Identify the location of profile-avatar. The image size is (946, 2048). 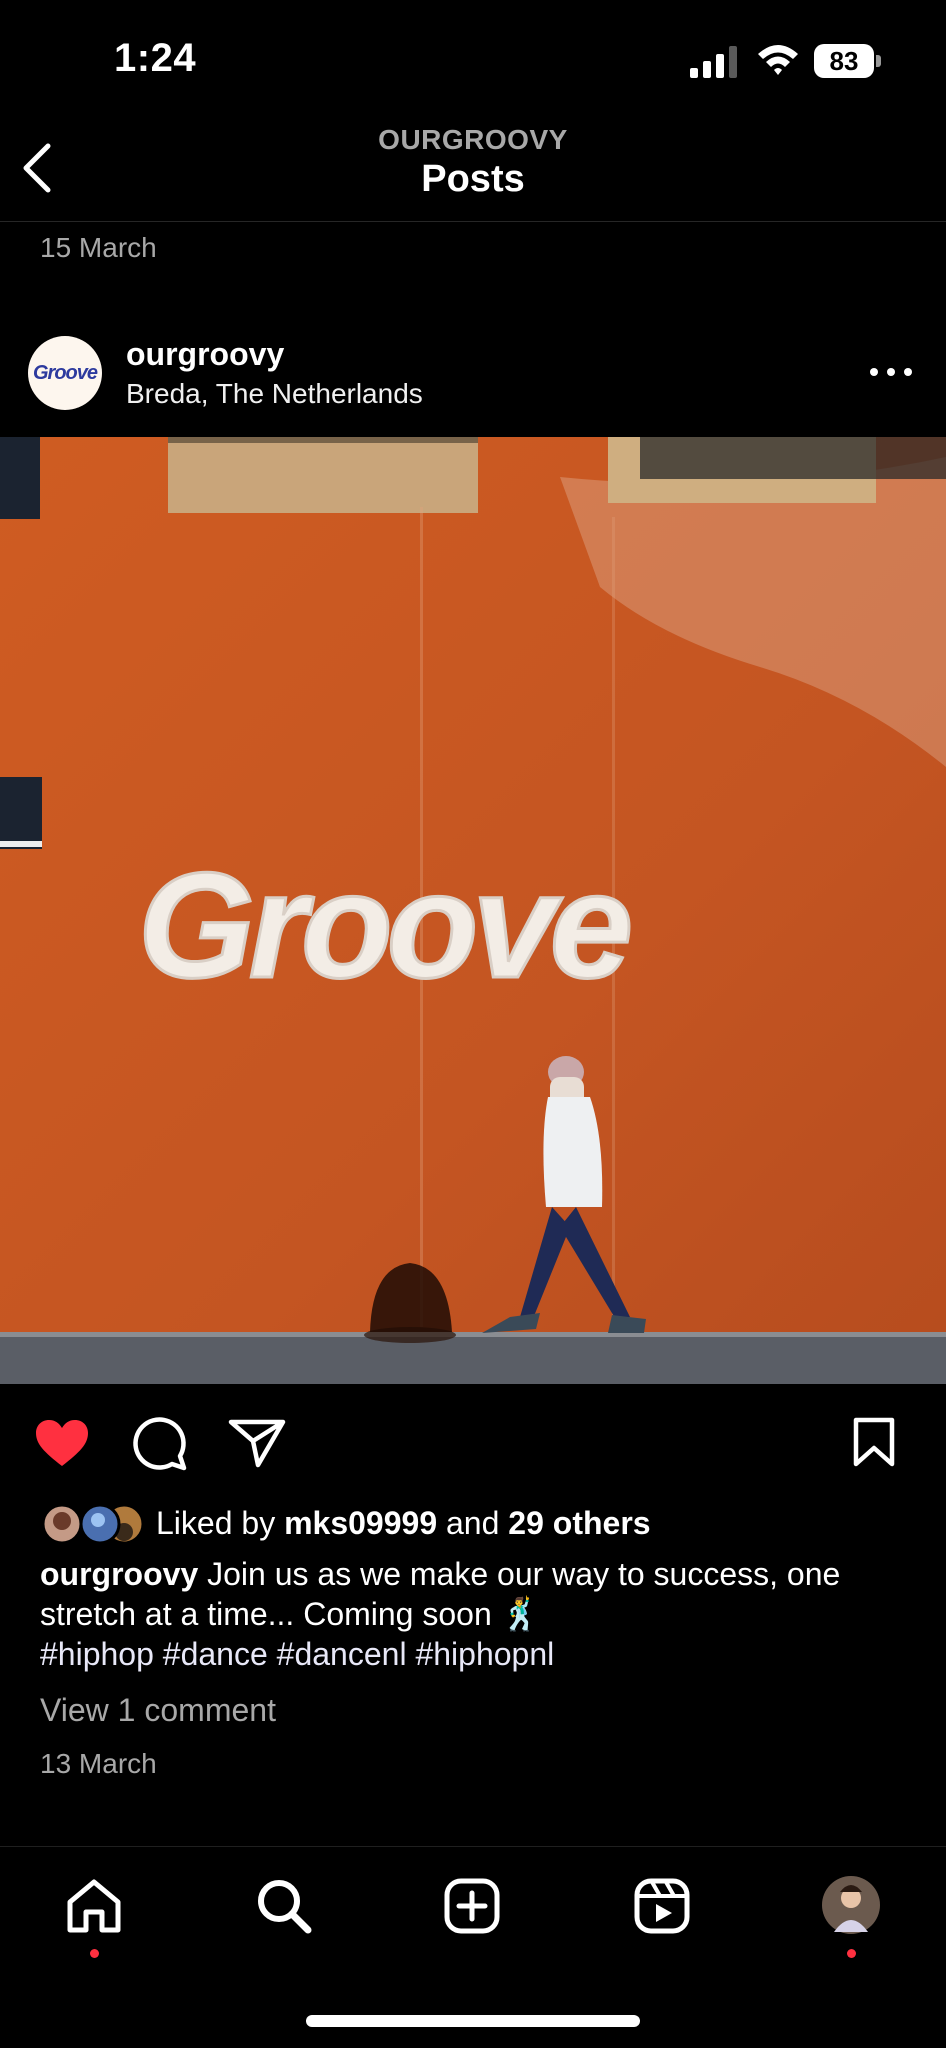
(851, 1905).